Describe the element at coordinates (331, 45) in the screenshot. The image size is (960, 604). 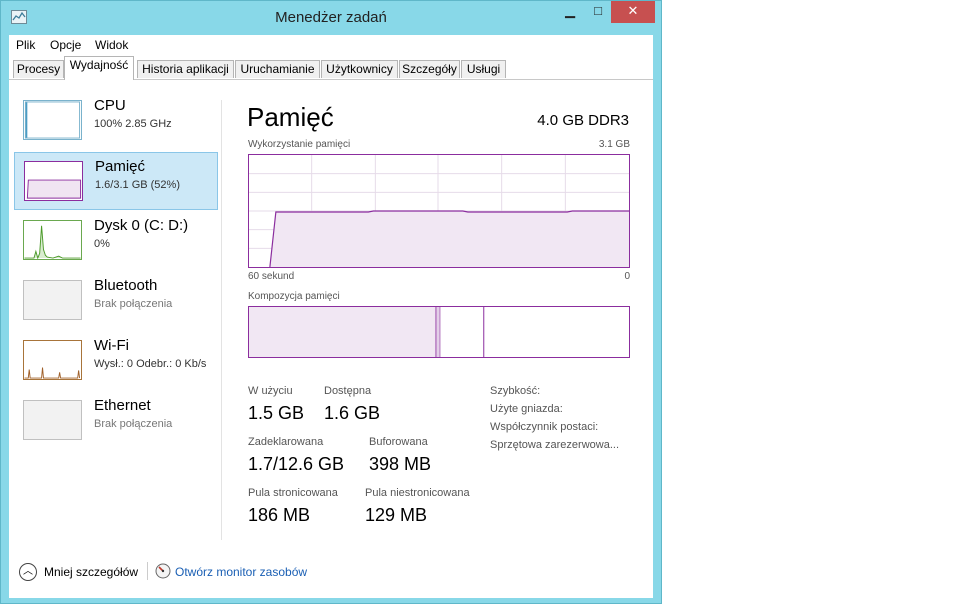
I see `menu-bar: Plik Opcje Widok` at that location.